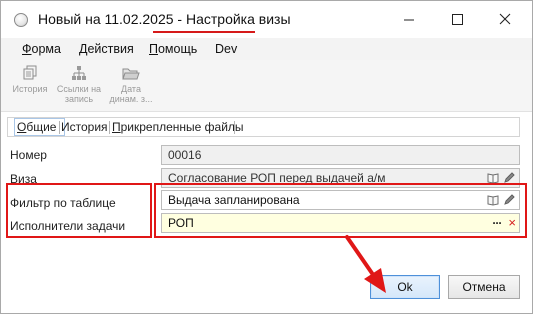  What do you see at coordinates (116, 127) in the screenshot?
I see `tab-attachments-accel: П` at bounding box center [116, 127].